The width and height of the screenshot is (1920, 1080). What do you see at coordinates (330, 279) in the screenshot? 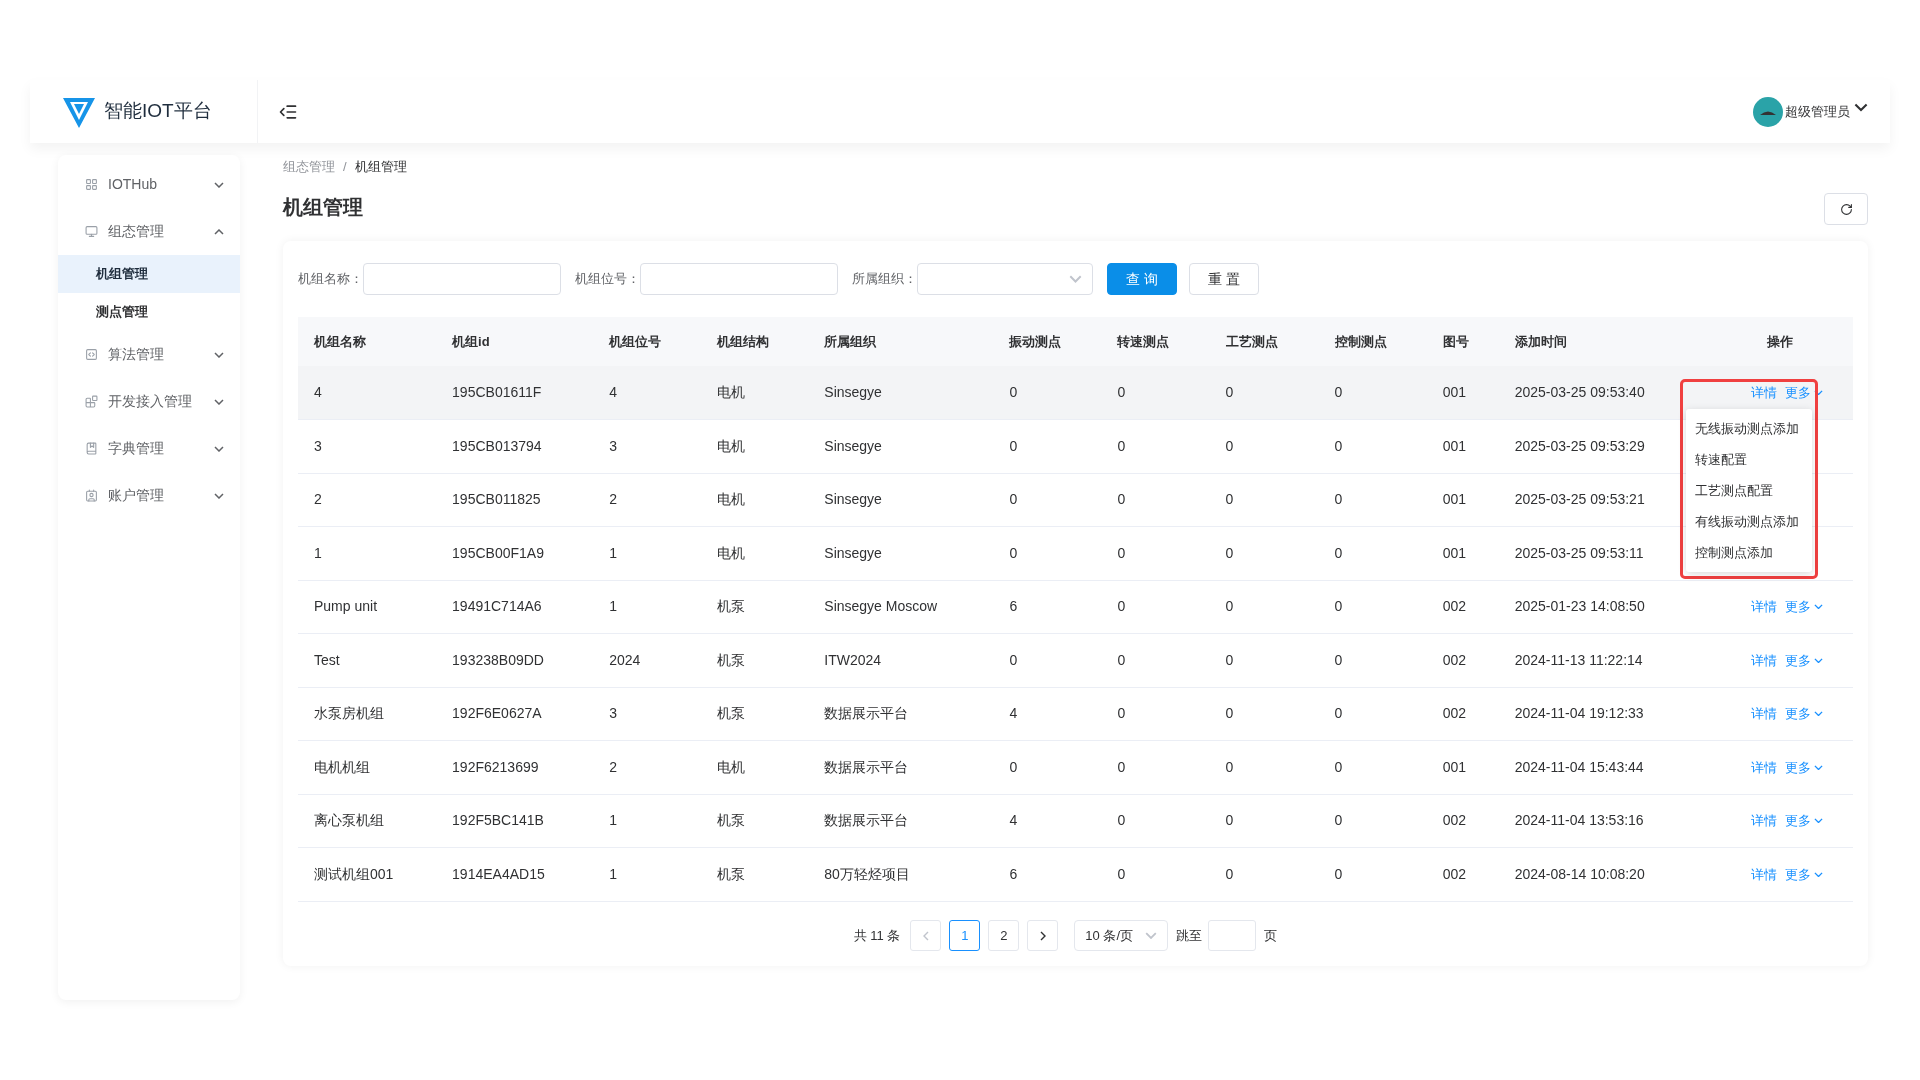
I see `filter-label: 机组名称：` at bounding box center [330, 279].